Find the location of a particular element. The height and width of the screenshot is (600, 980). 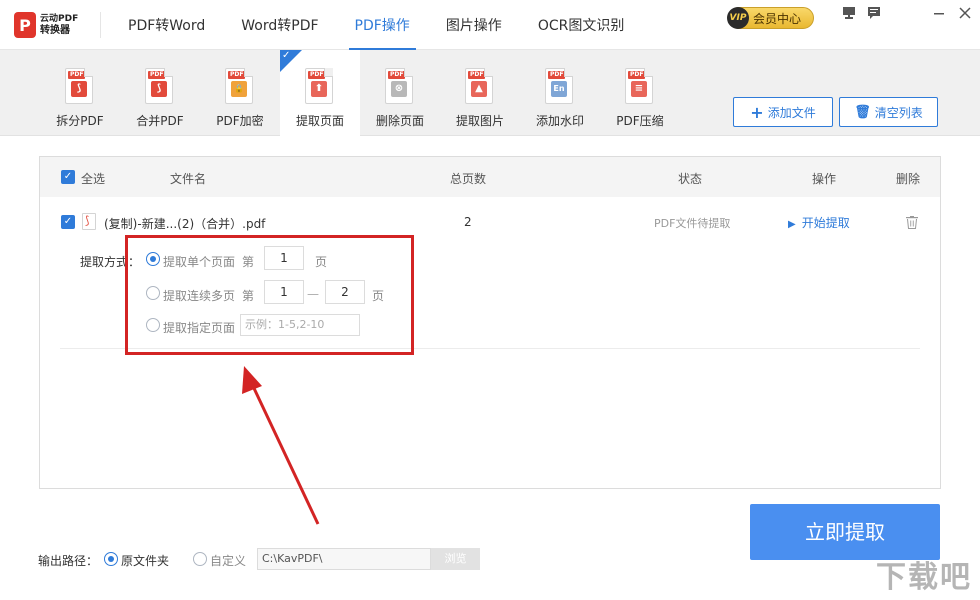

original-folder-label: 原文件夹 is located at coordinates (145, 561).